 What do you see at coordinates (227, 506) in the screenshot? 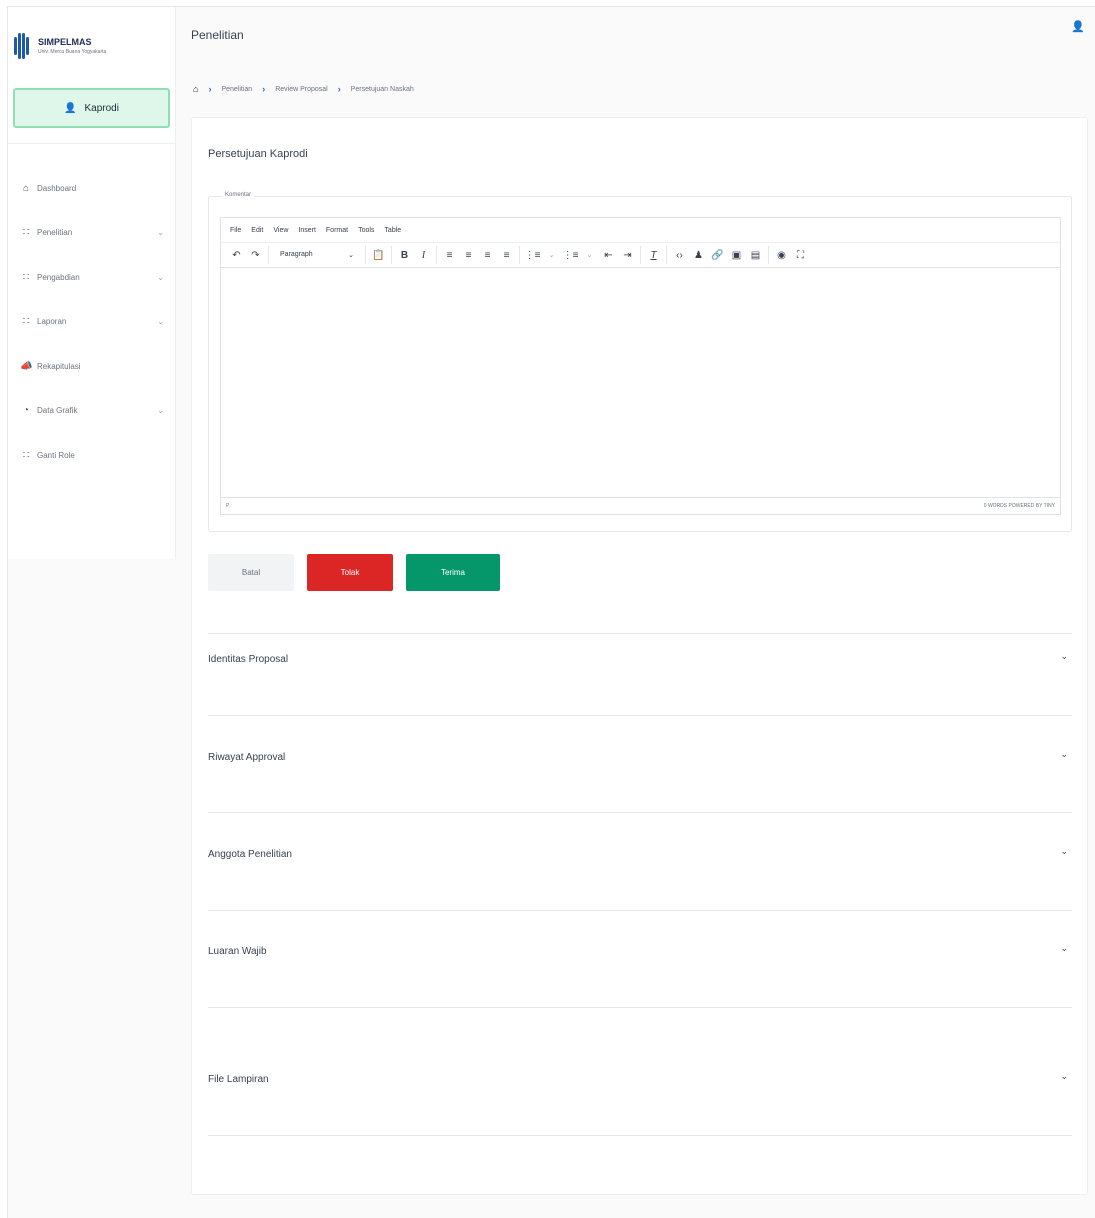
I see `element-path: P` at bounding box center [227, 506].